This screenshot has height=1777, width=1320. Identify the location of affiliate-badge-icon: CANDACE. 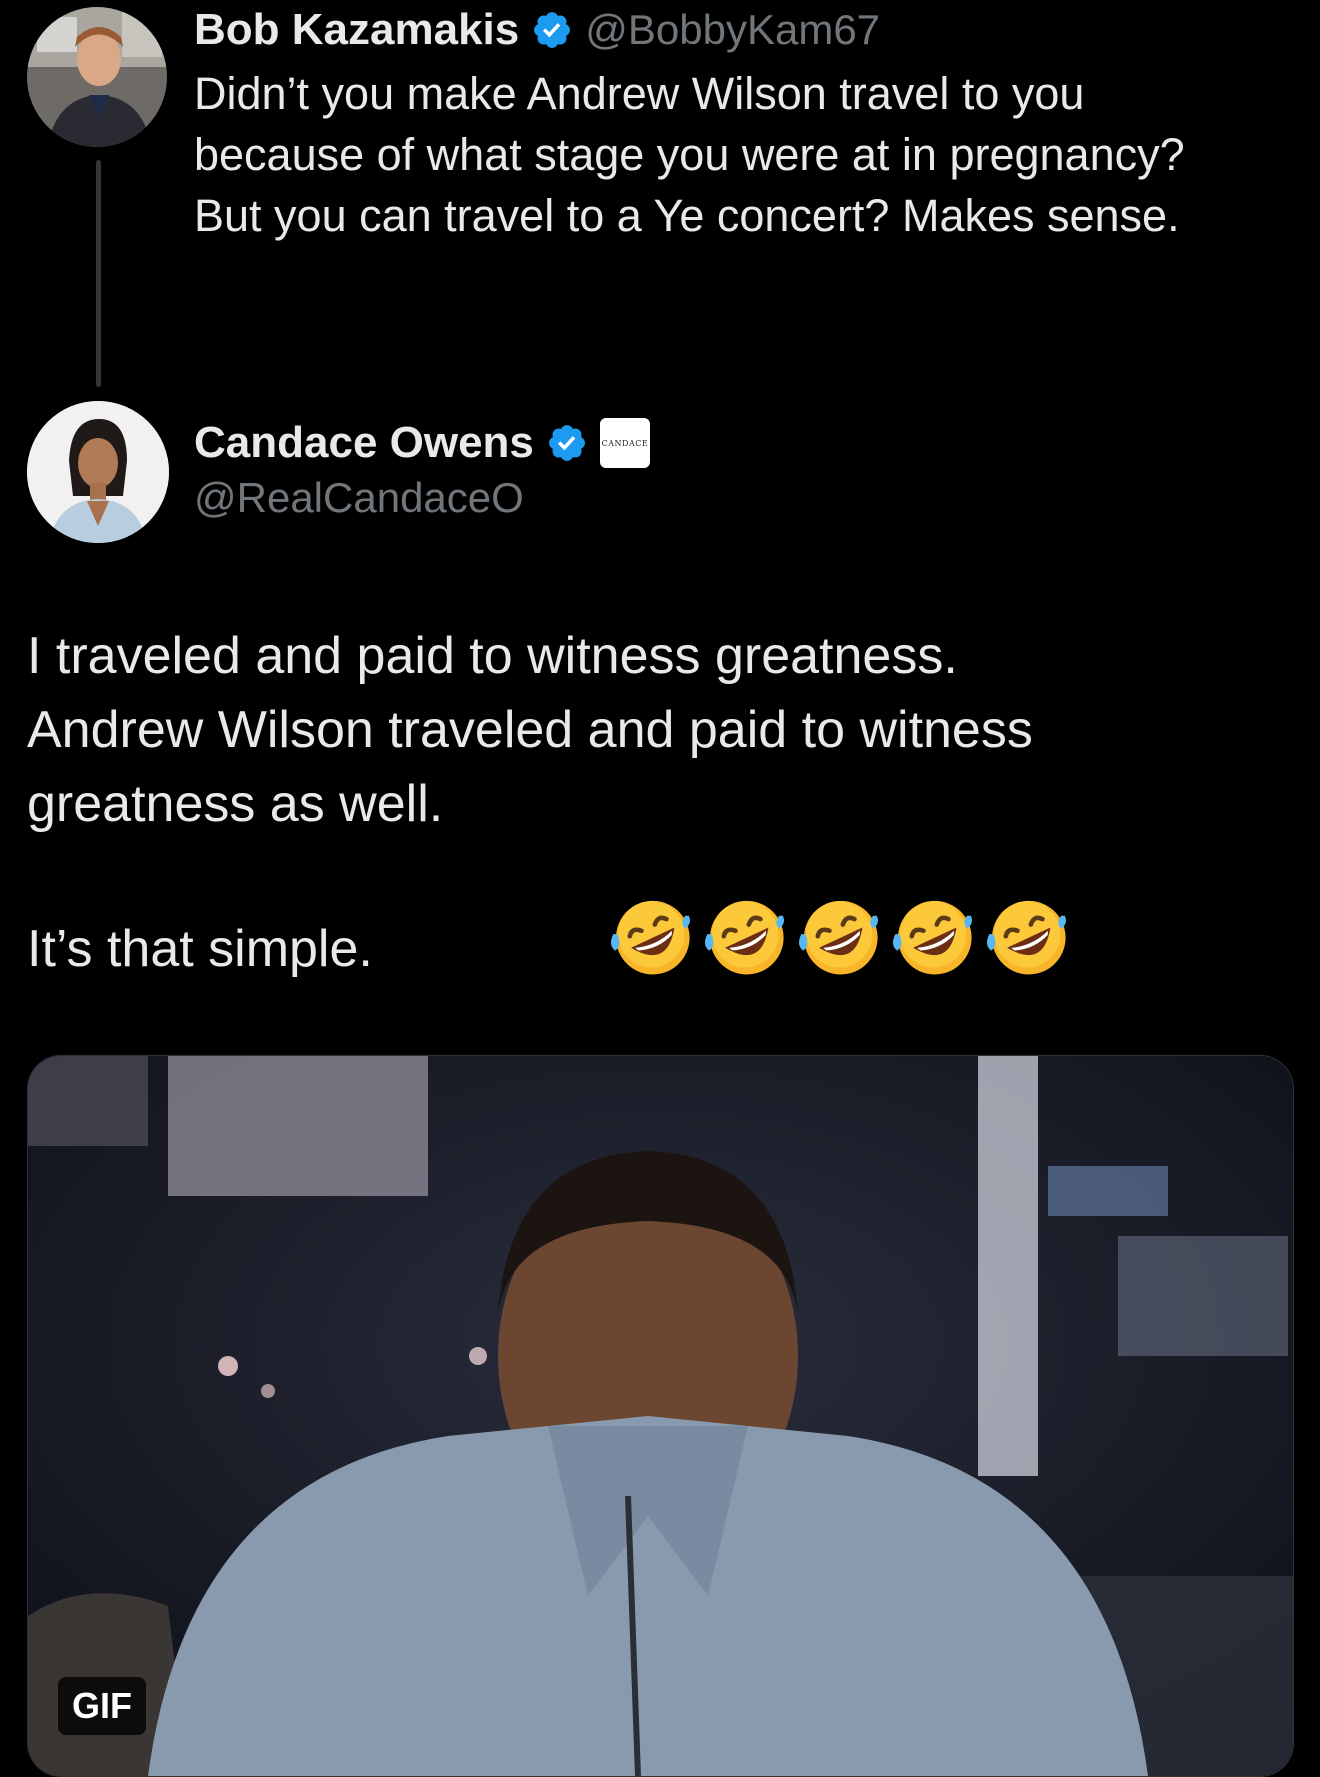
(624, 443).